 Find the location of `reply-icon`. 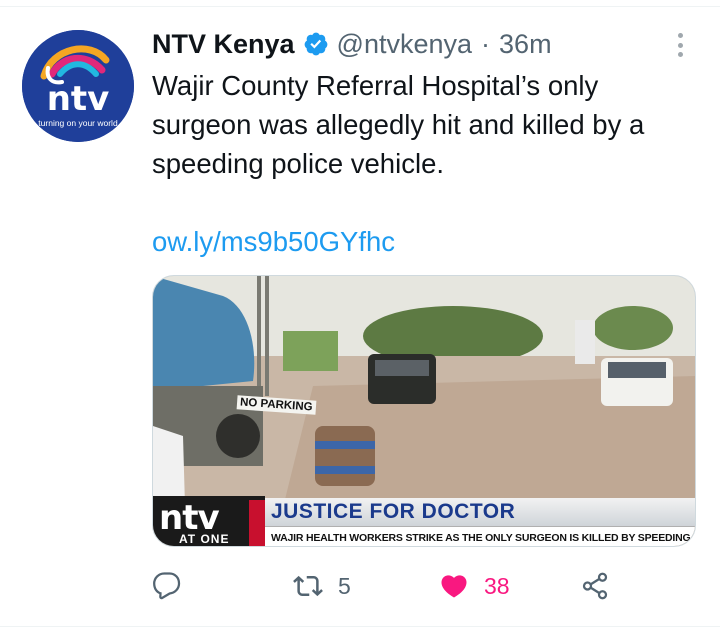

reply-icon is located at coordinates (167, 586).